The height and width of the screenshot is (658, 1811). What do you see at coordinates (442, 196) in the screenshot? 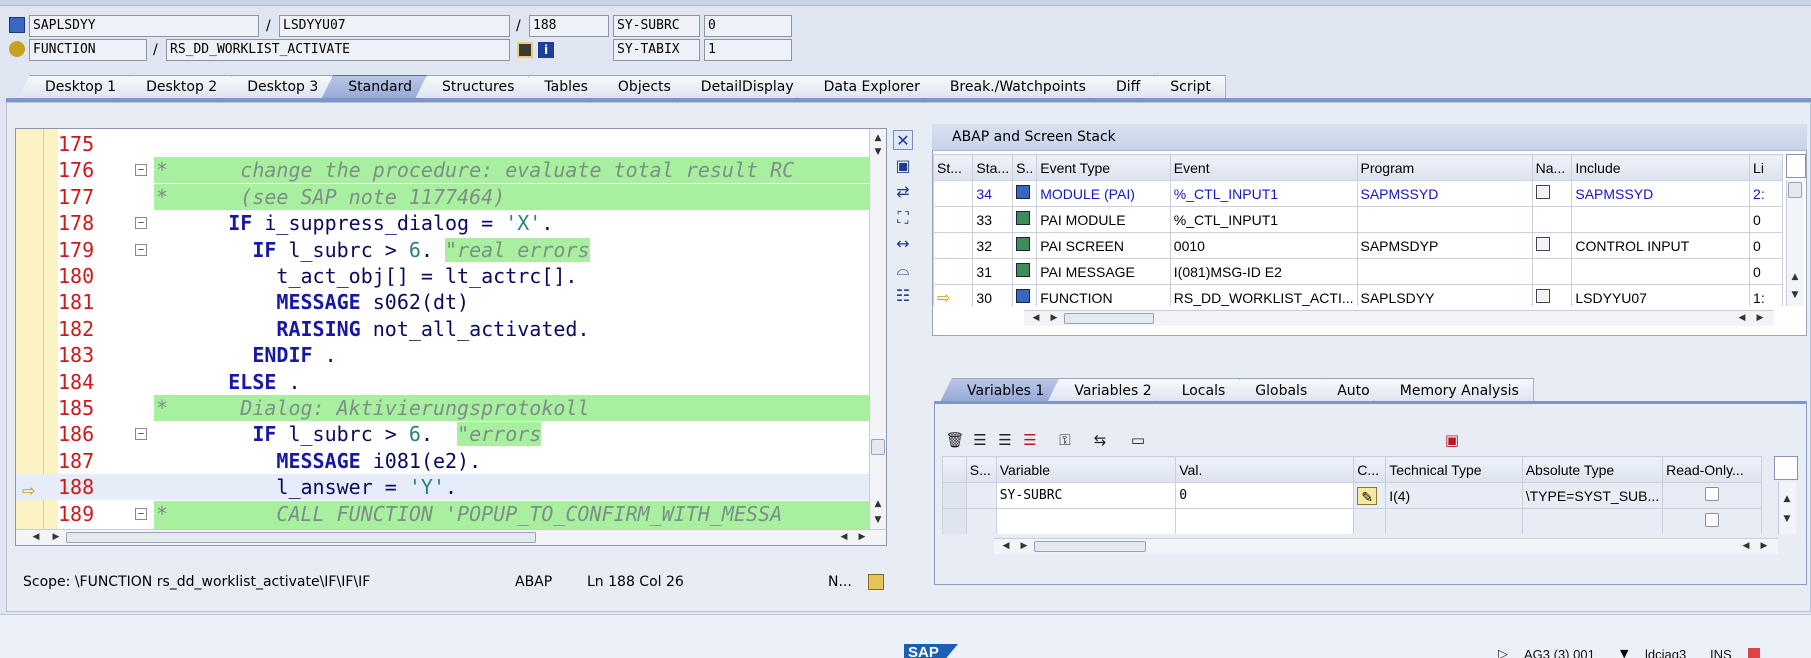
I see `code-line: 177 * (see SAP note 1177464)` at bounding box center [442, 196].